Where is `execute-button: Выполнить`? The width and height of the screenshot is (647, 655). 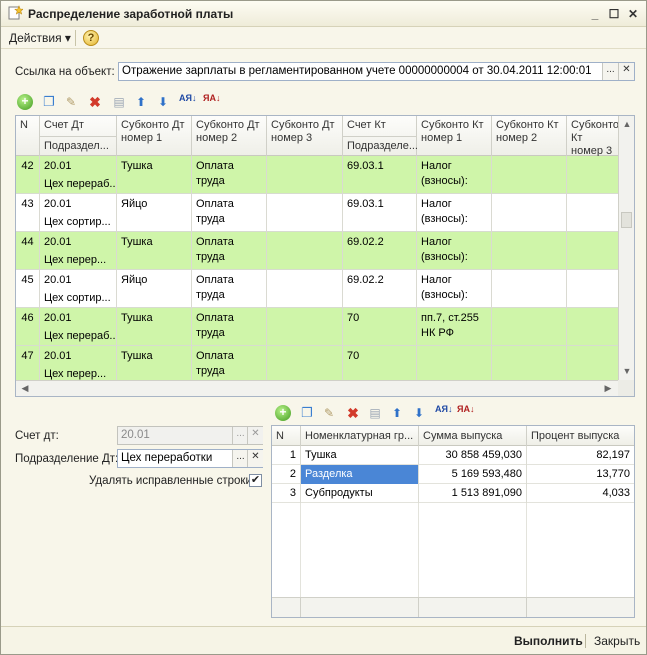 execute-button: Выполнить is located at coordinates (548, 641).